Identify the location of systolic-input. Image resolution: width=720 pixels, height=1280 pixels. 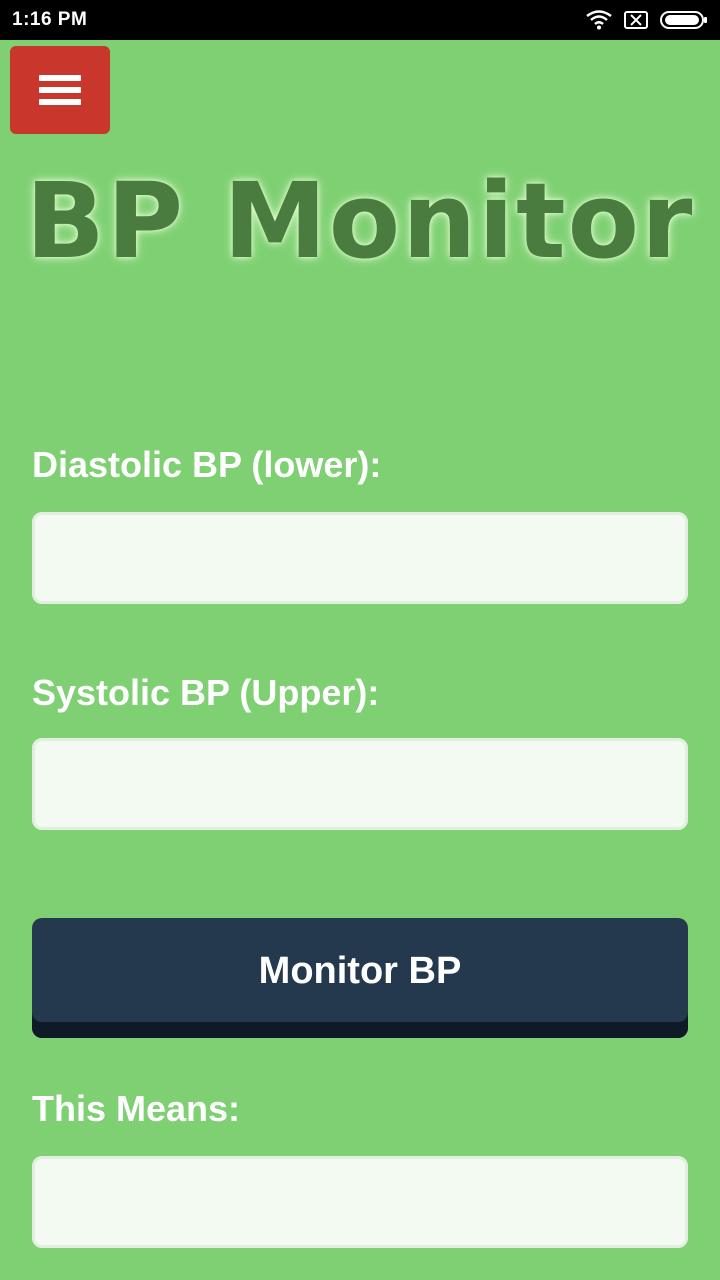
(360, 784).